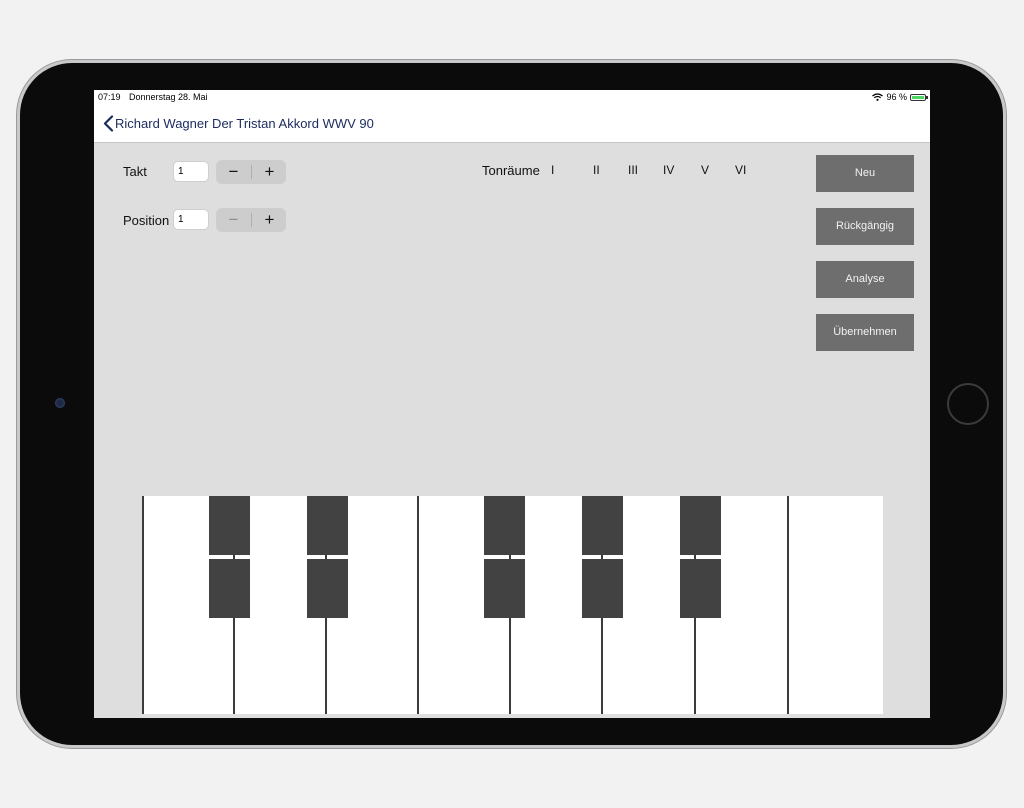 This screenshot has height=808, width=1024. Describe the element at coordinates (705, 170) in the screenshot. I see `tonraum-option-v: V` at that location.